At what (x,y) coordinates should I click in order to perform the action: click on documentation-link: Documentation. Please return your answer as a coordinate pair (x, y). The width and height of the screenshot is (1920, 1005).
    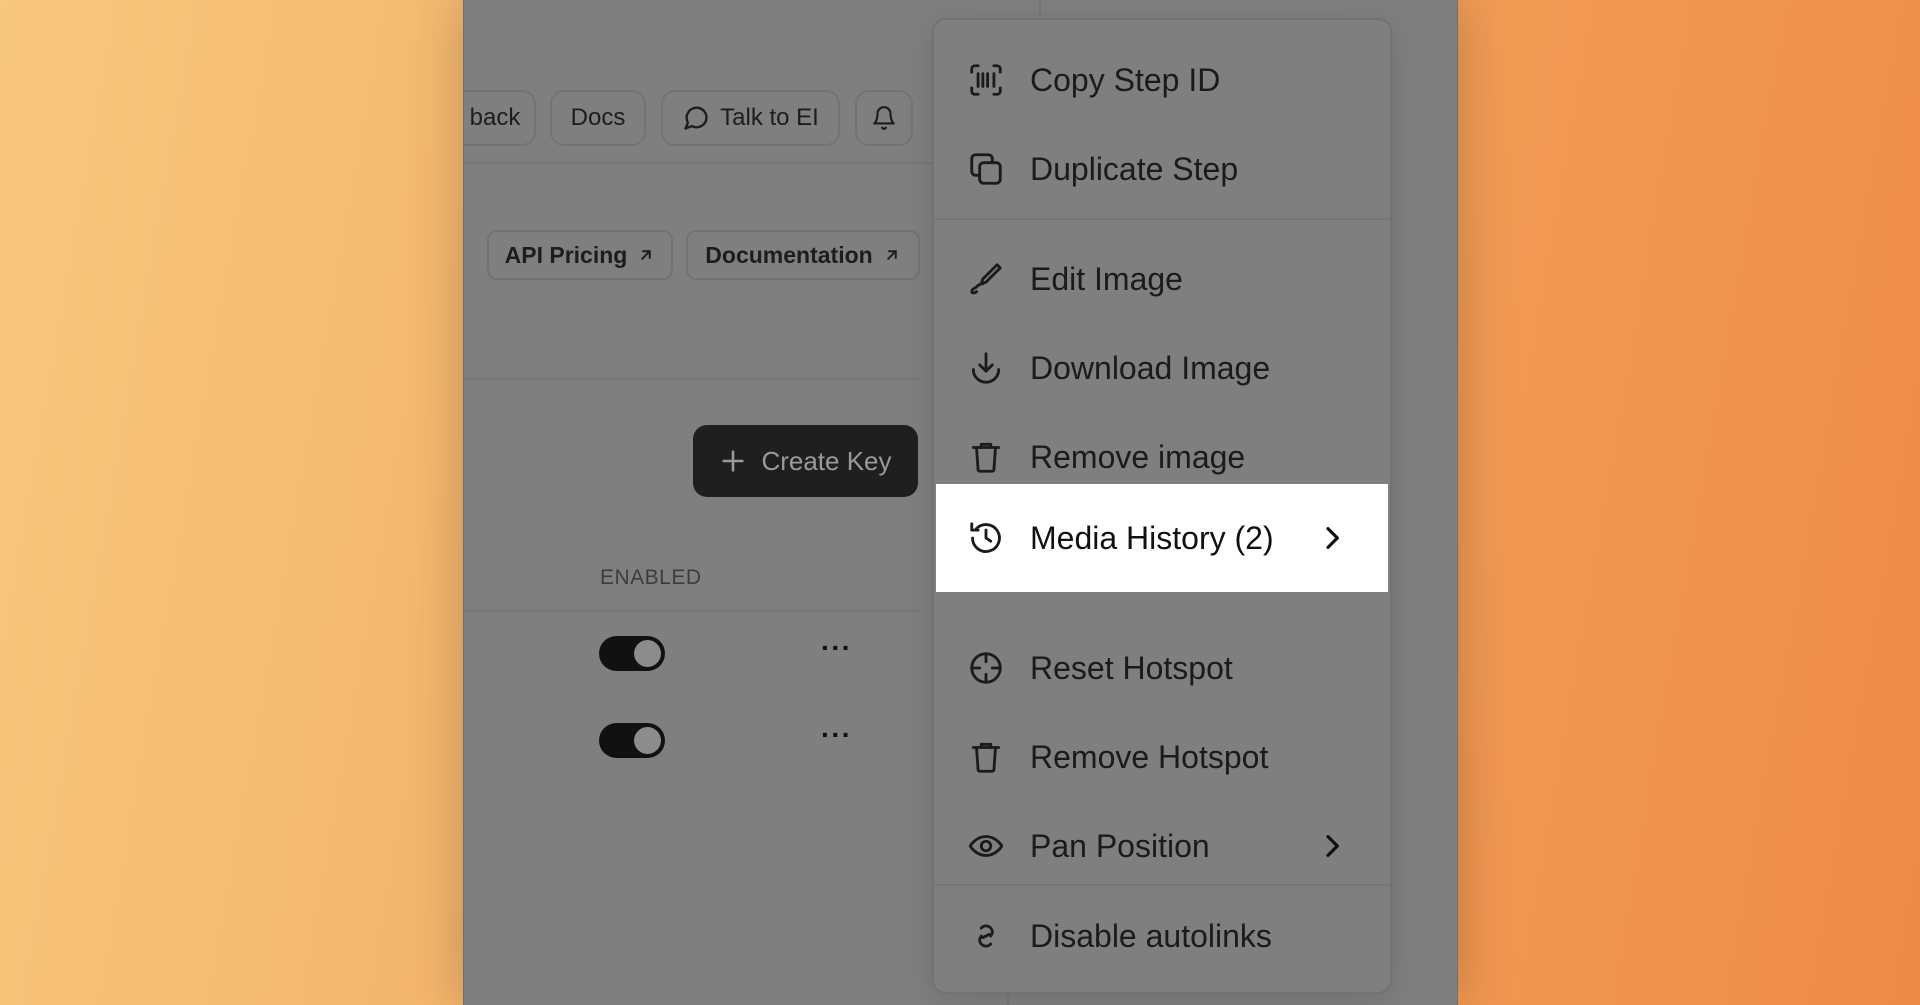
    Looking at the image, I should click on (803, 255).